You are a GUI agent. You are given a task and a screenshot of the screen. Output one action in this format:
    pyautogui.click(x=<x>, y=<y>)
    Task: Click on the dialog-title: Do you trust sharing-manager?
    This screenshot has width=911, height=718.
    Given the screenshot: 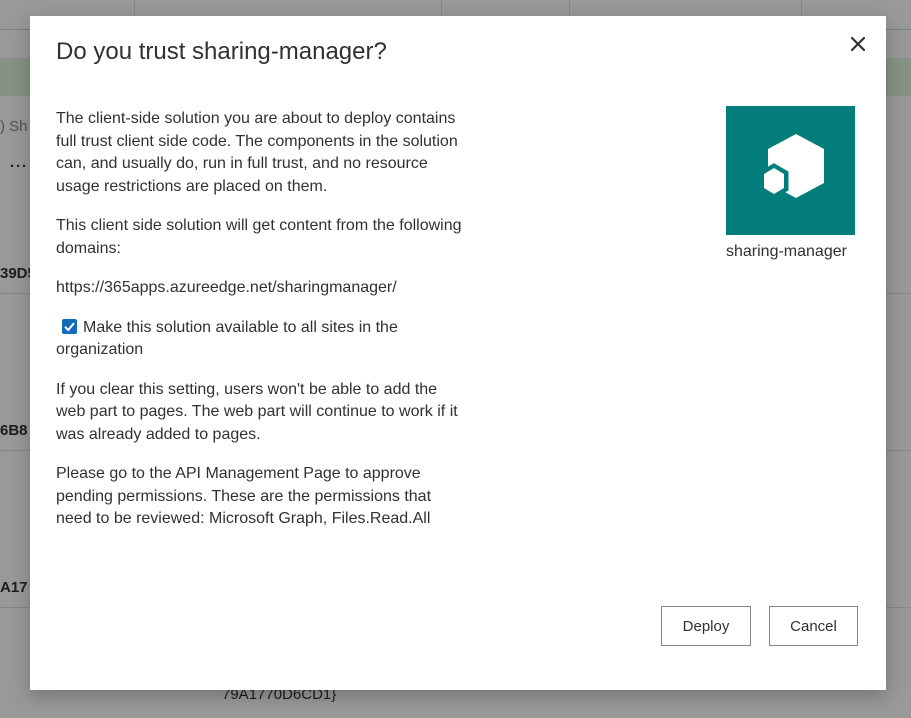 What is the action you would take?
    pyautogui.click(x=221, y=51)
    